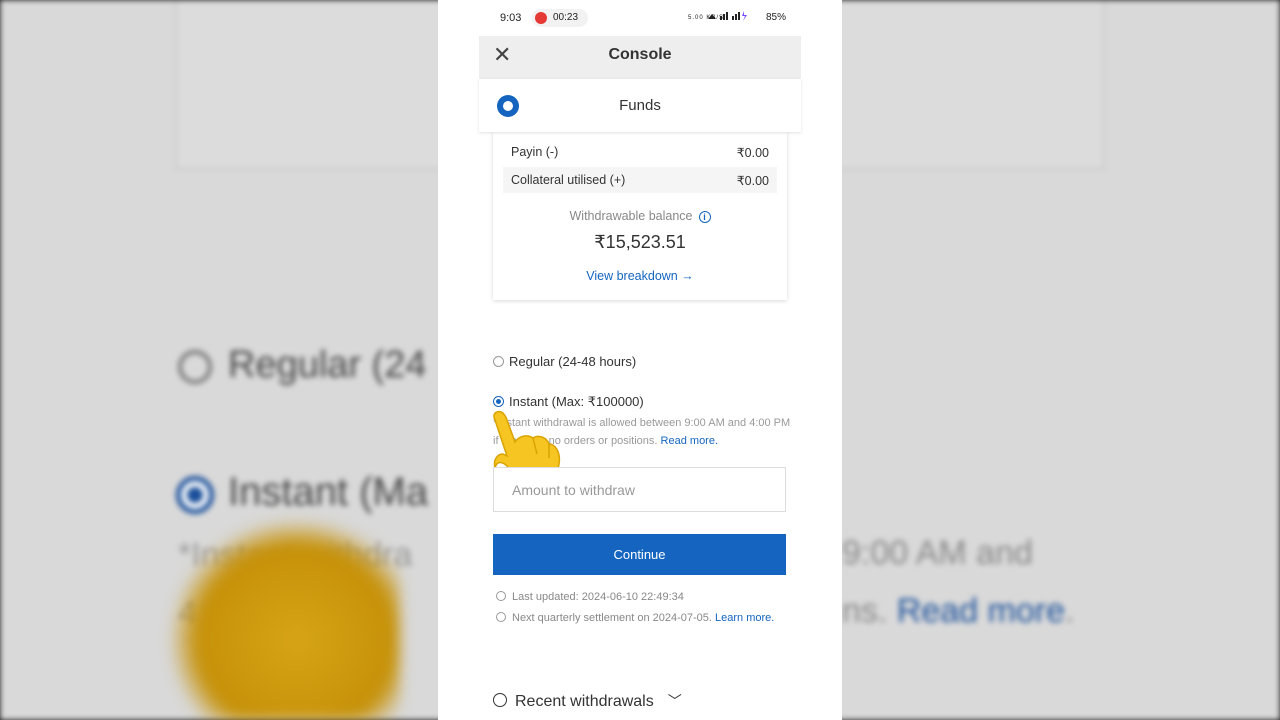  What do you see at coordinates (576, 401) in the screenshot?
I see `radio-instant-label: Instant (Max: ₹100000)` at bounding box center [576, 401].